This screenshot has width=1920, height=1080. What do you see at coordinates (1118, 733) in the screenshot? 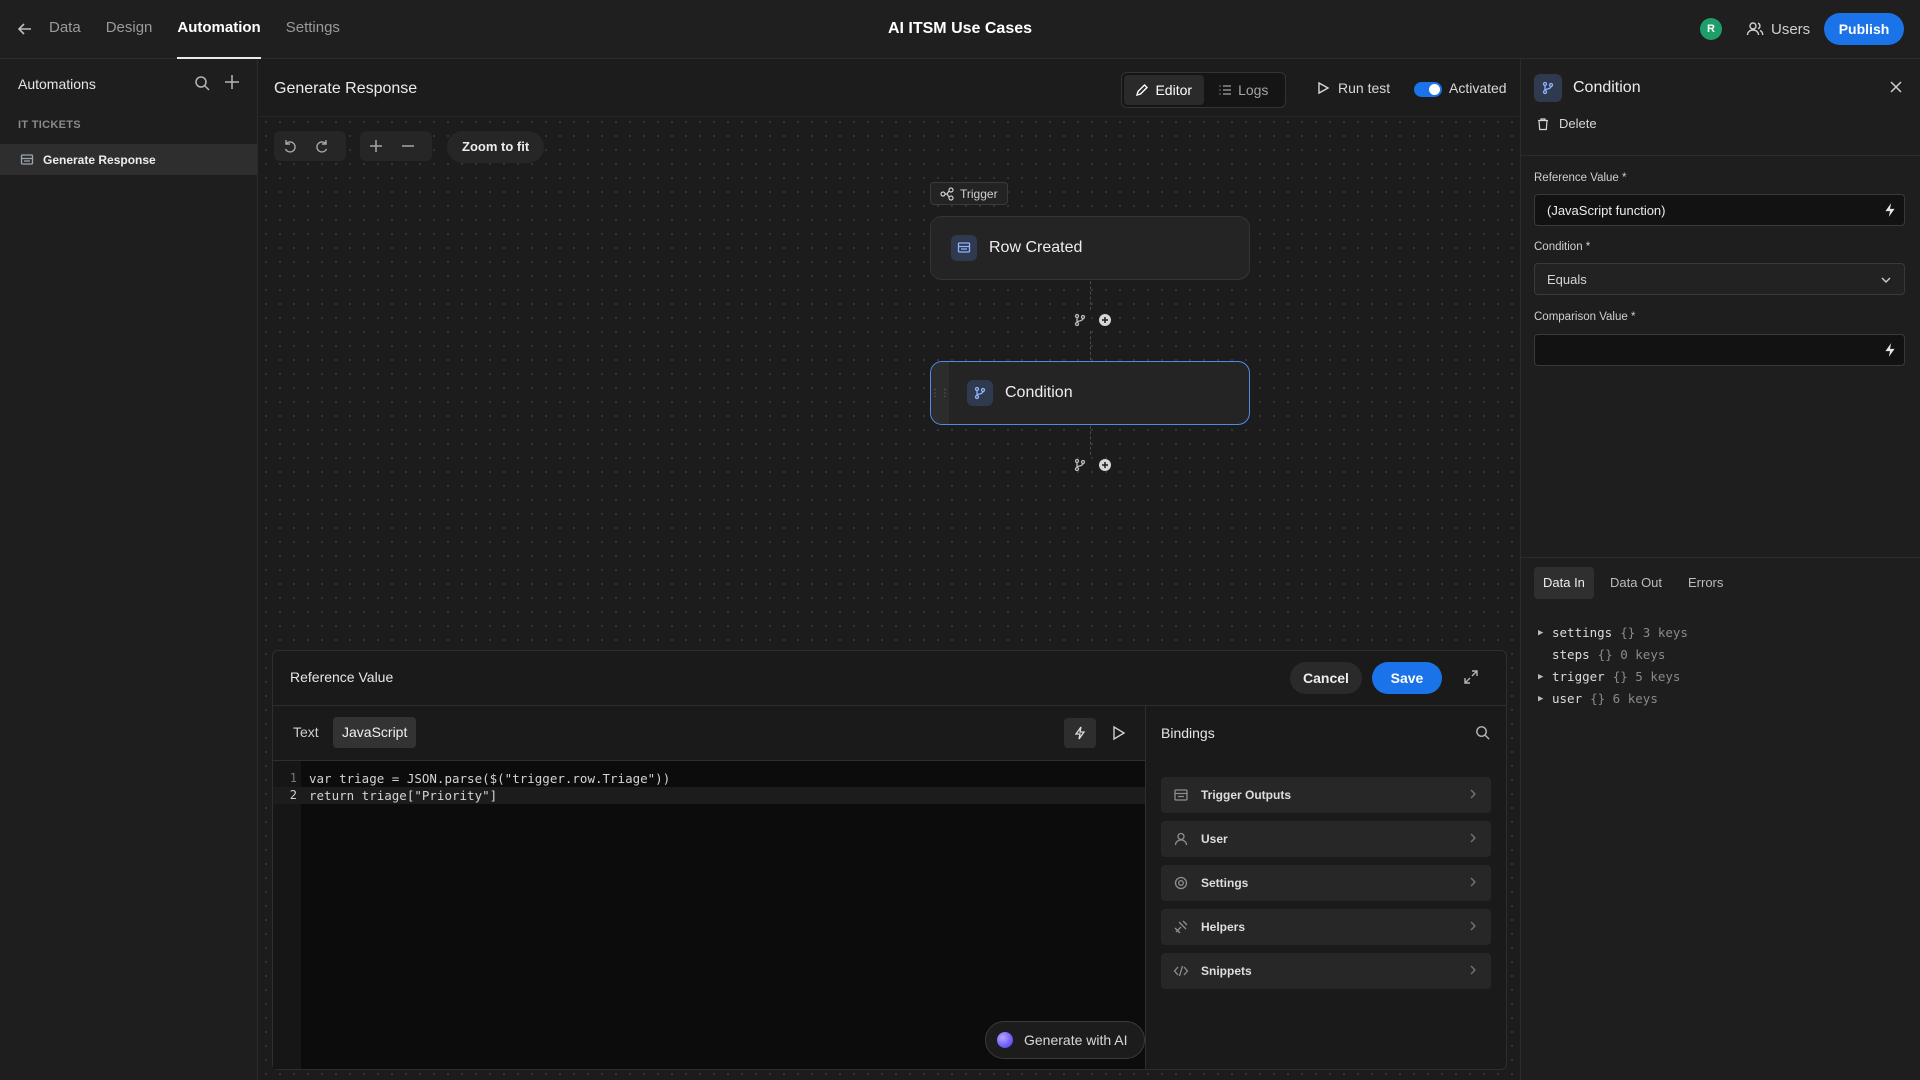
I see `play-icon` at bounding box center [1118, 733].